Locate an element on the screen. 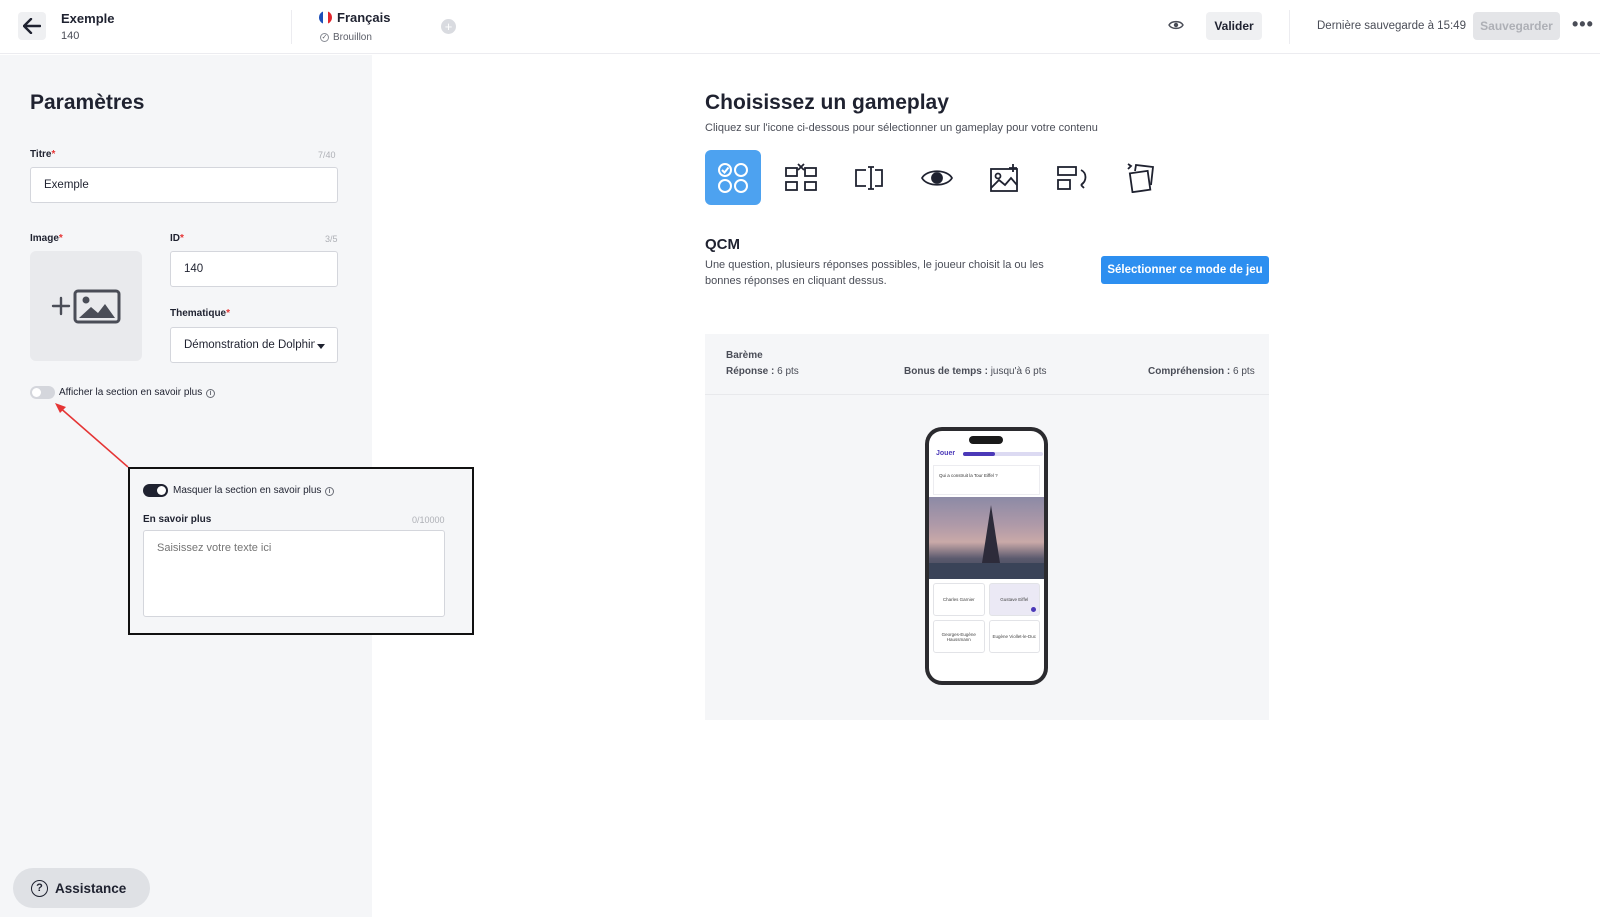 The width and height of the screenshot is (1600, 917). image-target-icon is located at coordinates (1005, 177).